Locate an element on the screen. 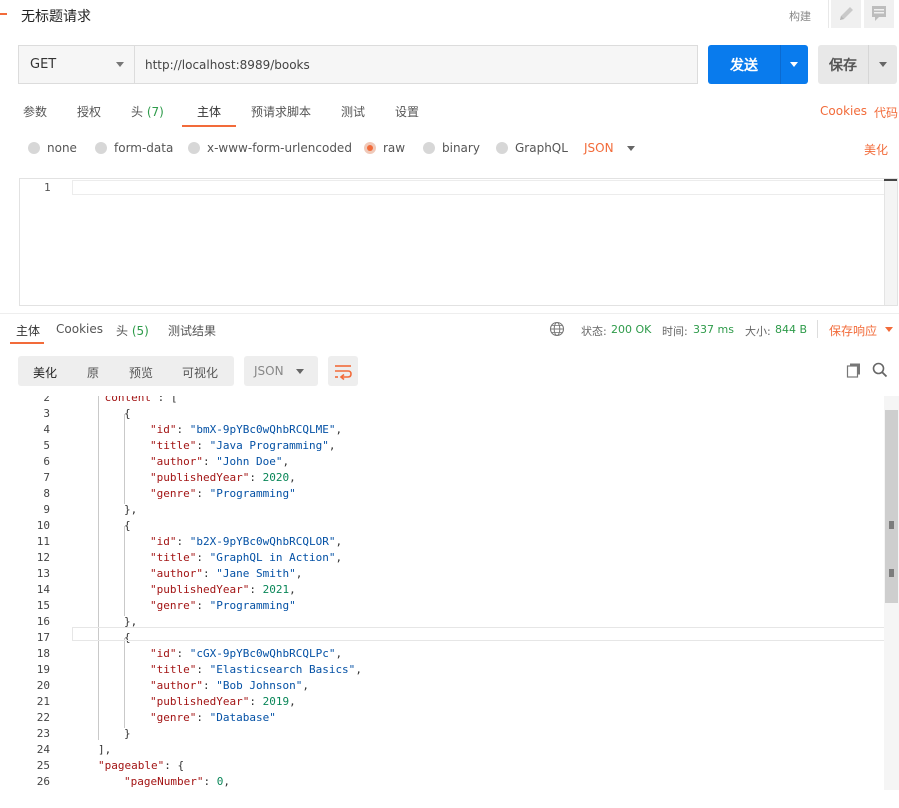 The height and width of the screenshot is (808, 899). view-visualize-button: 可视化 is located at coordinates (200, 372).